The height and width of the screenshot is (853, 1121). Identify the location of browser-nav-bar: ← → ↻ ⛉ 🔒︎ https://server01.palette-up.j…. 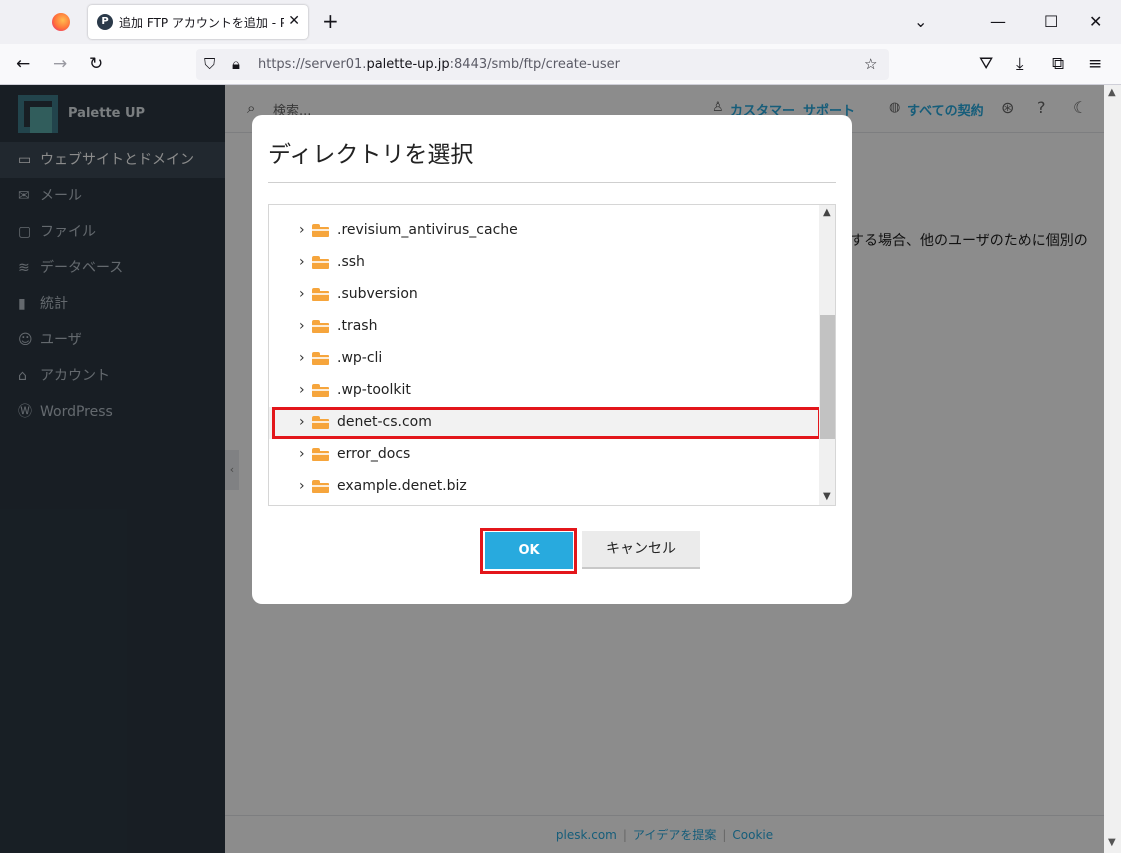
(560, 64).